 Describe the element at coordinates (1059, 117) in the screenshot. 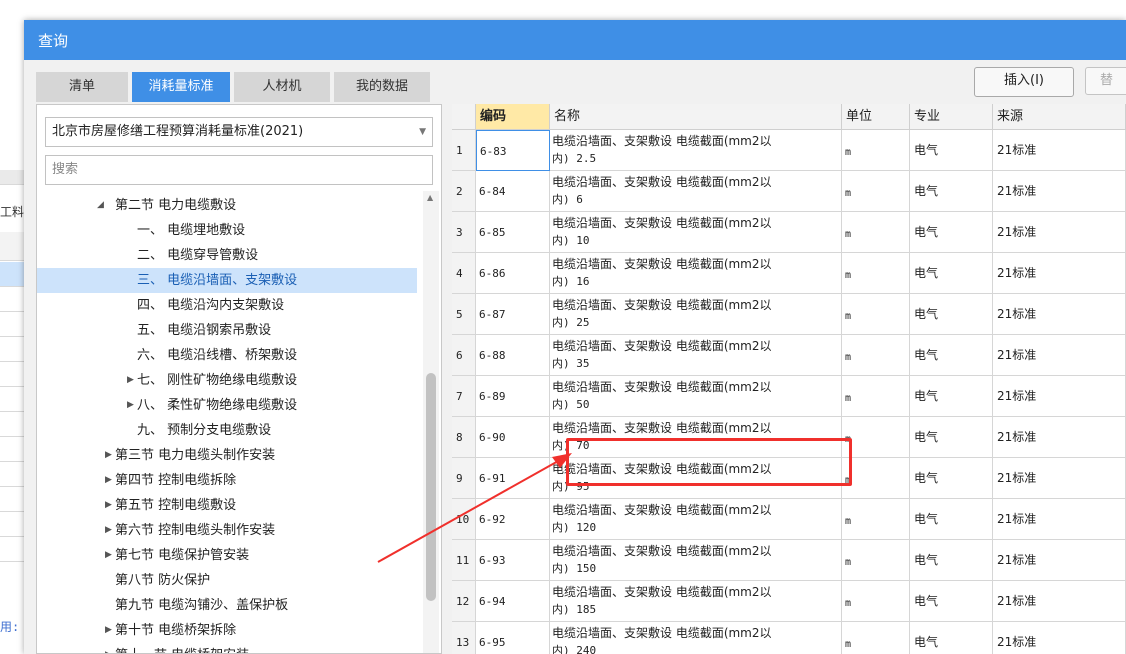

I see `header-source: 来源` at that location.